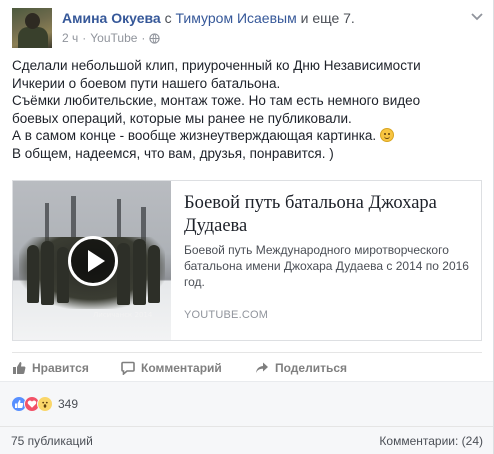 The image size is (494, 454). What do you see at coordinates (477, 17) in the screenshot?
I see `chevron-down-icon` at bounding box center [477, 17].